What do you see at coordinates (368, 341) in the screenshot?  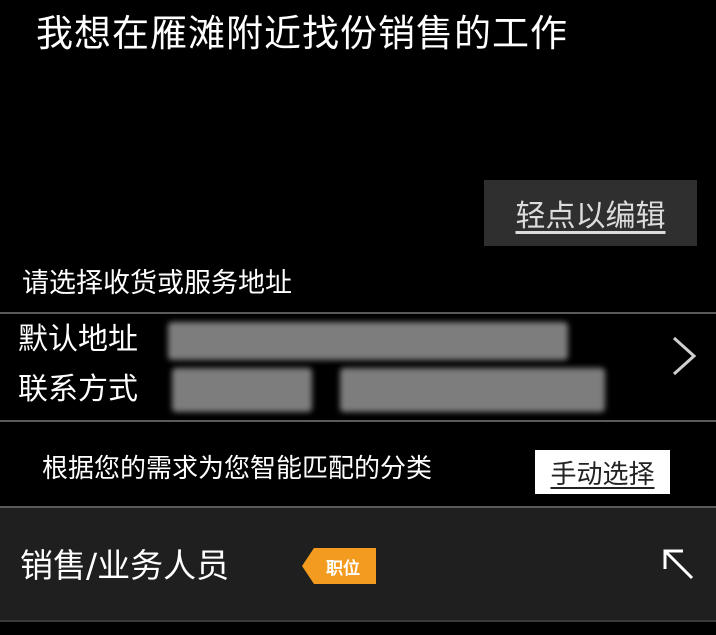 I see `redacted-address` at bounding box center [368, 341].